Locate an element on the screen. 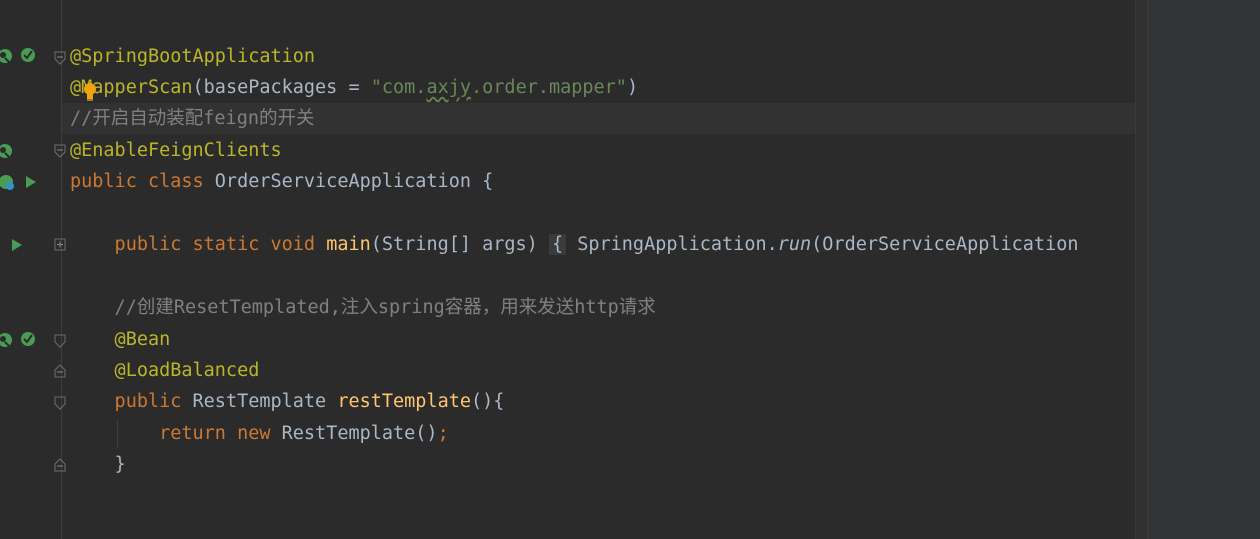 Image resolution: width=1260 pixels, height=539 pixels. code-line: public class OrderServiceApplication { is located at coordinates (281, 181).